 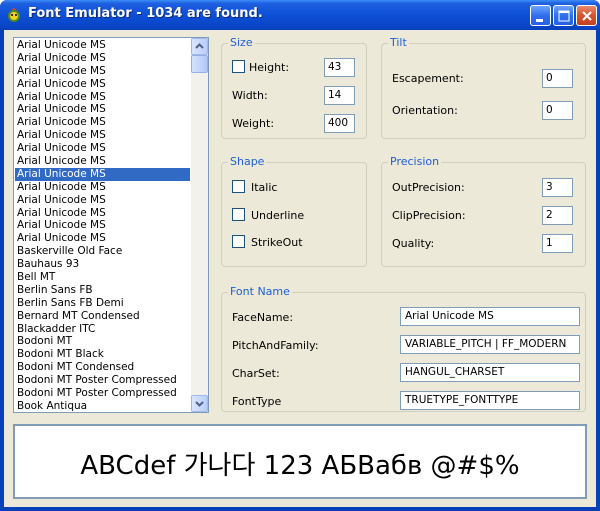 What do you see at coordinates (490, 344) in the screenshot?
I see `pitchandfamily-field: VARIABLE_PITCH | FF_MODERN` at bounding box center [490, 344].